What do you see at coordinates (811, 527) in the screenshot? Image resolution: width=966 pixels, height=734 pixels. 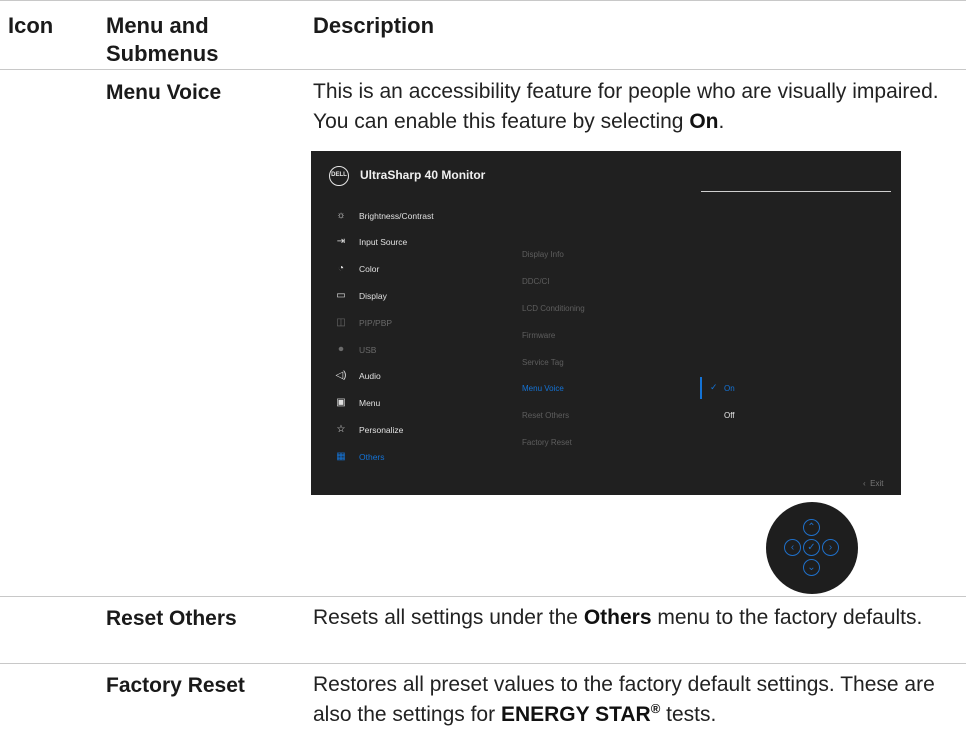 I see `chevron-up-icon: ⌃` at bounding box center [811, 527].